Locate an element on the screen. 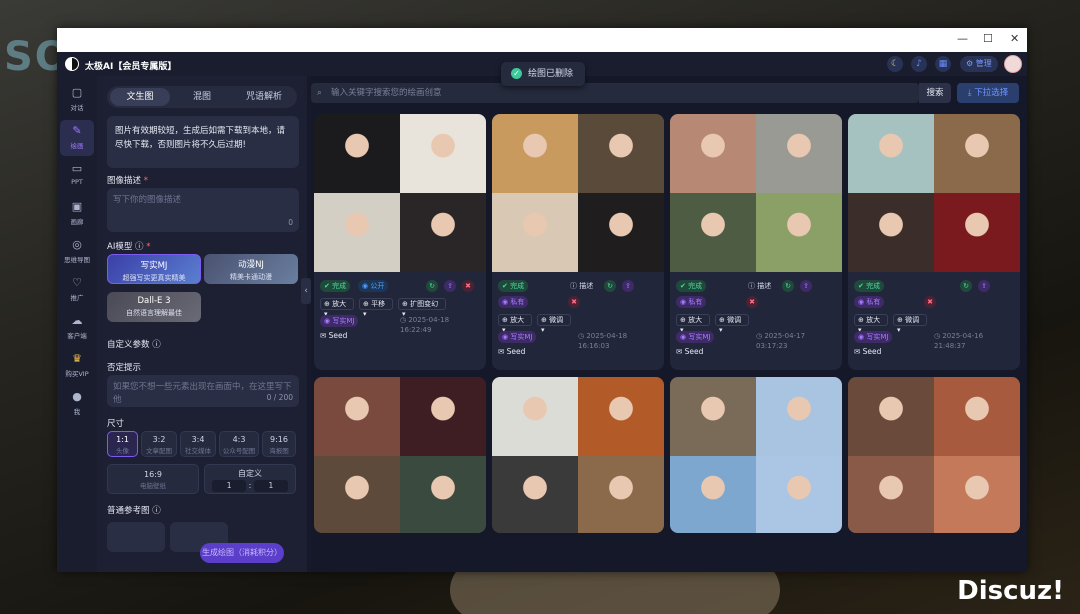 Image resolution: width=1080 pixels, height=614 pixels. size-option-16-9: 16:9 电脑壁纸 is located at coordinates (153, 479).